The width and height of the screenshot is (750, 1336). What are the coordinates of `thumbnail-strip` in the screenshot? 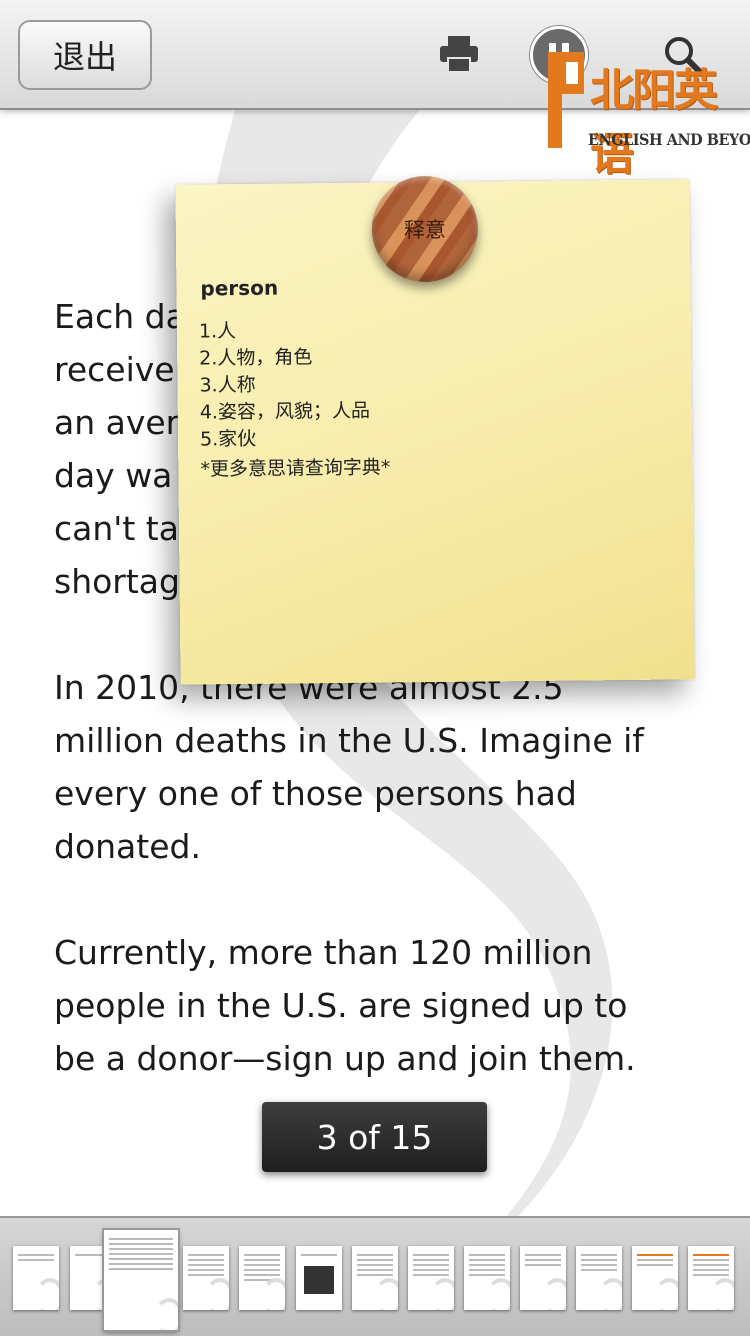 It's located at (375, 1276).